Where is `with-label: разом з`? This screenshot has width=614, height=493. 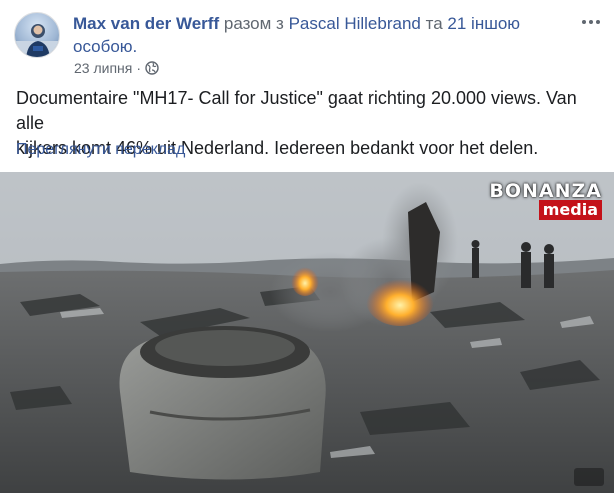 with-label: разом з is located at coordinates (253, 23).